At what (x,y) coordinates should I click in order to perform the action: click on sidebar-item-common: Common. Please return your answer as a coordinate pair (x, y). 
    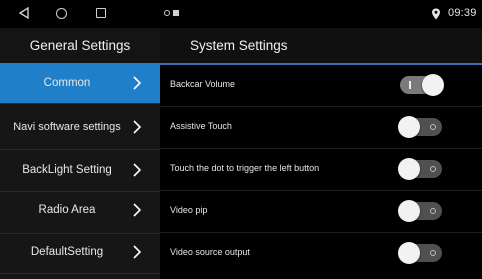
    Looking at the image, I should click on (80, 83).